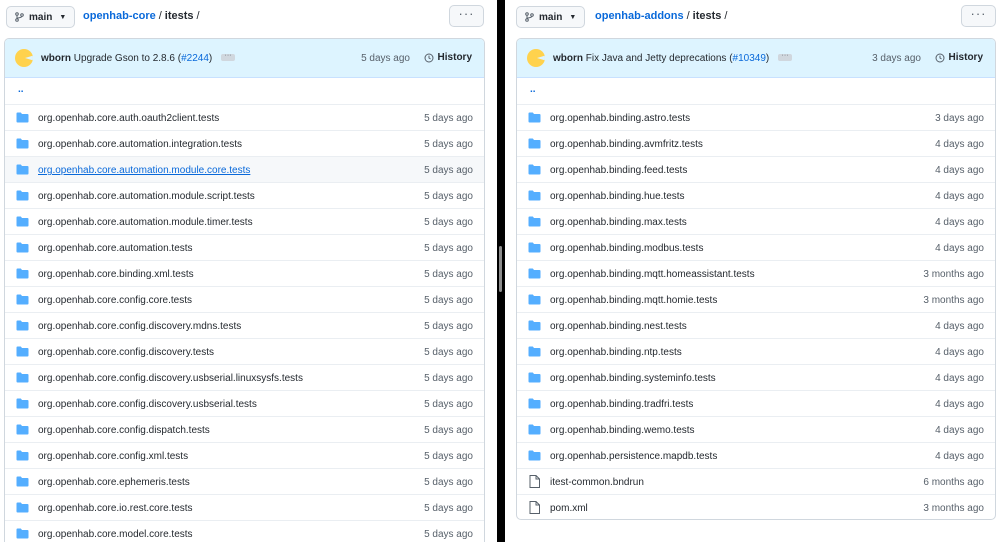 The height and width of the screenshot is (542, 1000). Describe the element at coordinates (195, 58) in the screenshot. I see `commit-pr-link: #2244` at that location.